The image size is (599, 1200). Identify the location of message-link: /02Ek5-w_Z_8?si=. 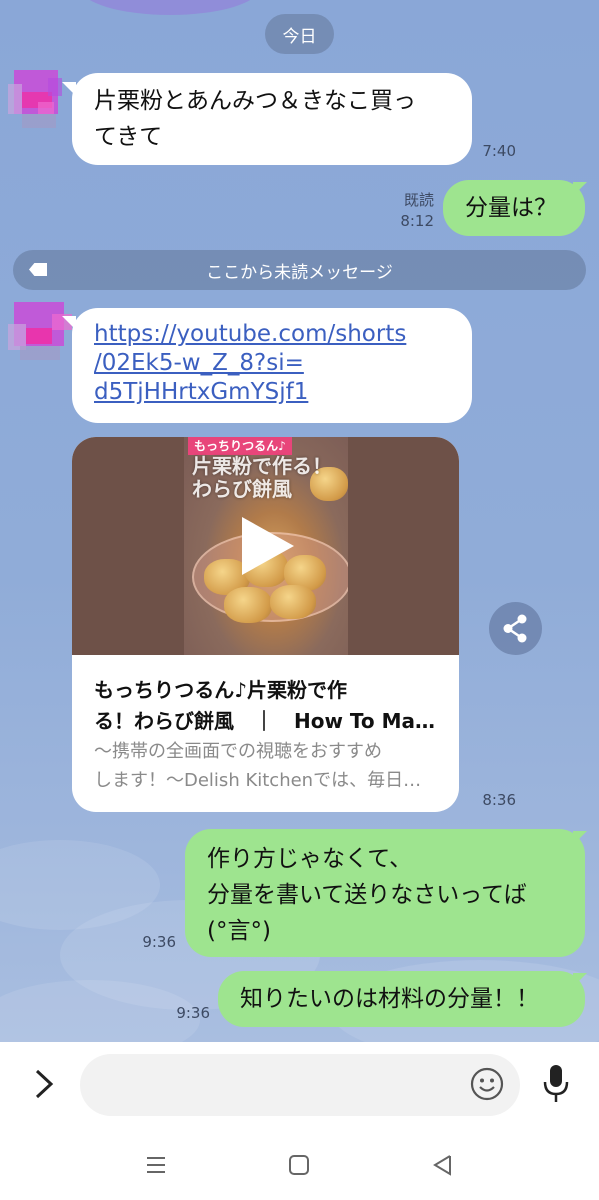
(272, 363).